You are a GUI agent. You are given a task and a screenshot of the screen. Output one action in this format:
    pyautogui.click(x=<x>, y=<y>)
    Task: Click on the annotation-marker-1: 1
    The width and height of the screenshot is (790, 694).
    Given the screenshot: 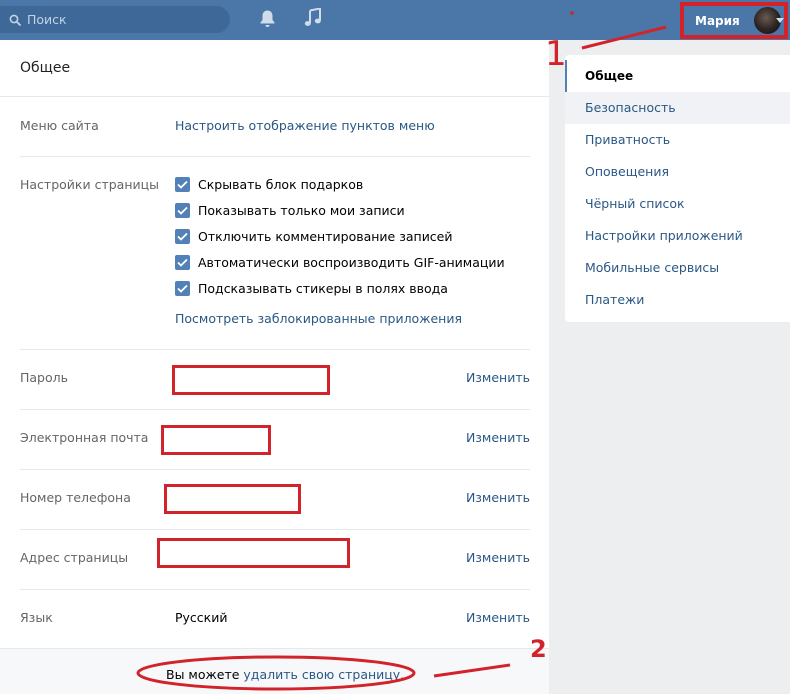 What is the action you would take?
    pyautogui.click(x=556, y=54)
    